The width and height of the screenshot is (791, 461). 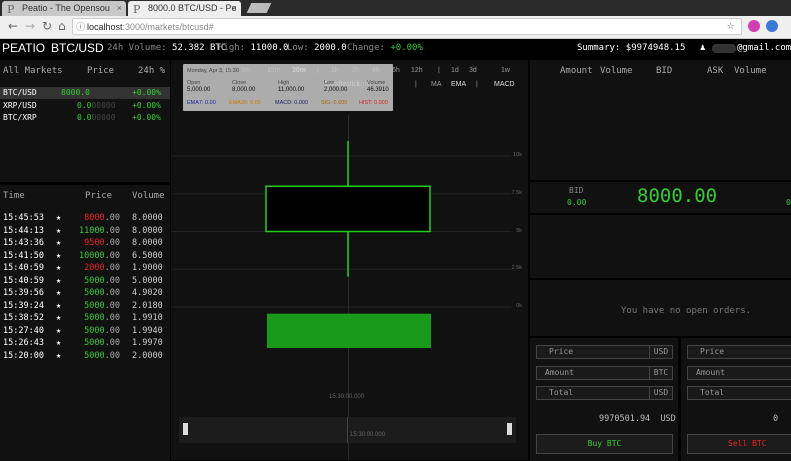 I want to click on market-row-btcusd: BTC/USD 8000.0 +0.00%, so click(x=85, y=93).